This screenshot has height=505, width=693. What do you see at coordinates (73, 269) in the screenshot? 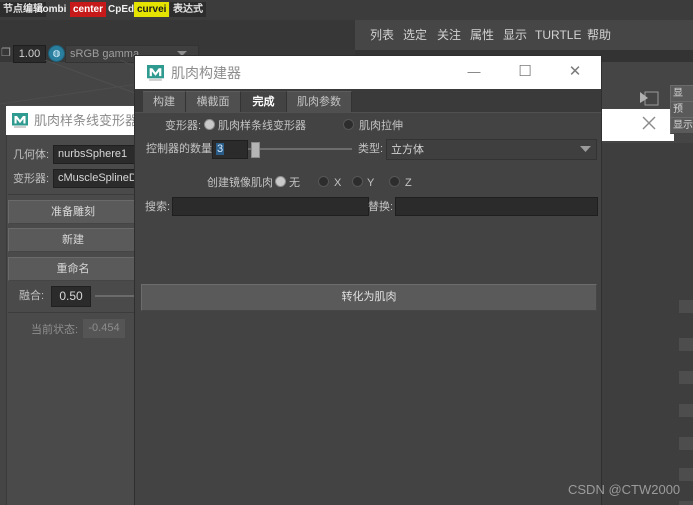
I see `rename-button: 重命名` at bounding box center [73, 269].